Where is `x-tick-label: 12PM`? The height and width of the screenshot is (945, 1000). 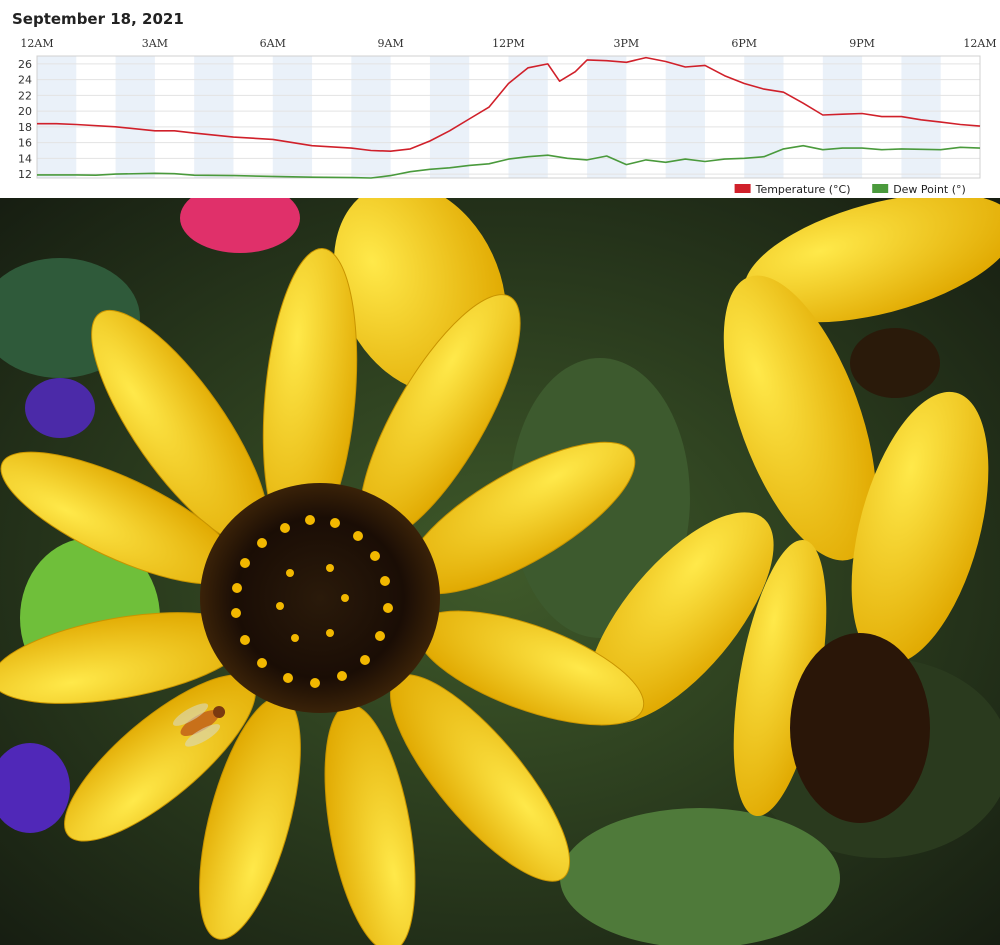 x-tick-label: 12PM is located at coordinates (508, 43).